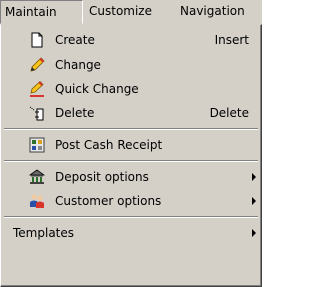  What do you see at coordinates (36, 113) in the screenshot?
I see `delete-icon` at bounding box center [36, 113].